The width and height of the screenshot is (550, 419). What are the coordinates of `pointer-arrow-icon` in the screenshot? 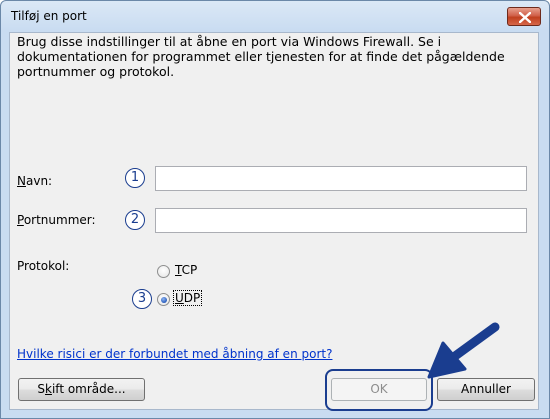 It's located at (463, 350).